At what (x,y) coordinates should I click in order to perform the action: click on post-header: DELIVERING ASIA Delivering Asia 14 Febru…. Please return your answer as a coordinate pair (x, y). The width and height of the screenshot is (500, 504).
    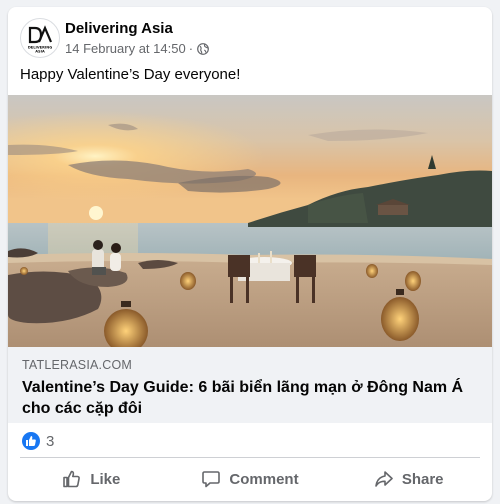
    Looking at the image, I should click on (250, 35).